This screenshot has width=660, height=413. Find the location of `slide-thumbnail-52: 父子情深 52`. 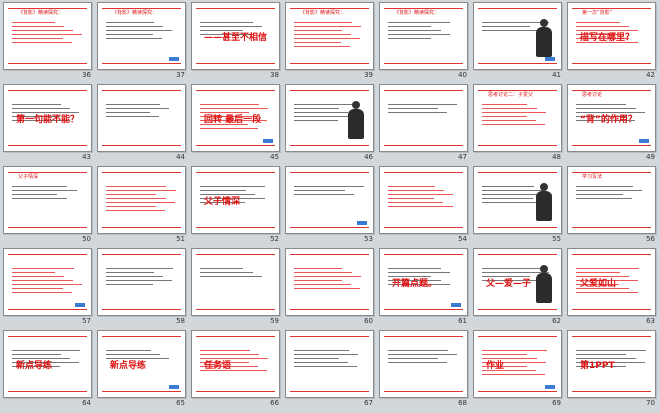

slide-thumbnail-52: 父子情深 52 is located at coordinates (235, 206).